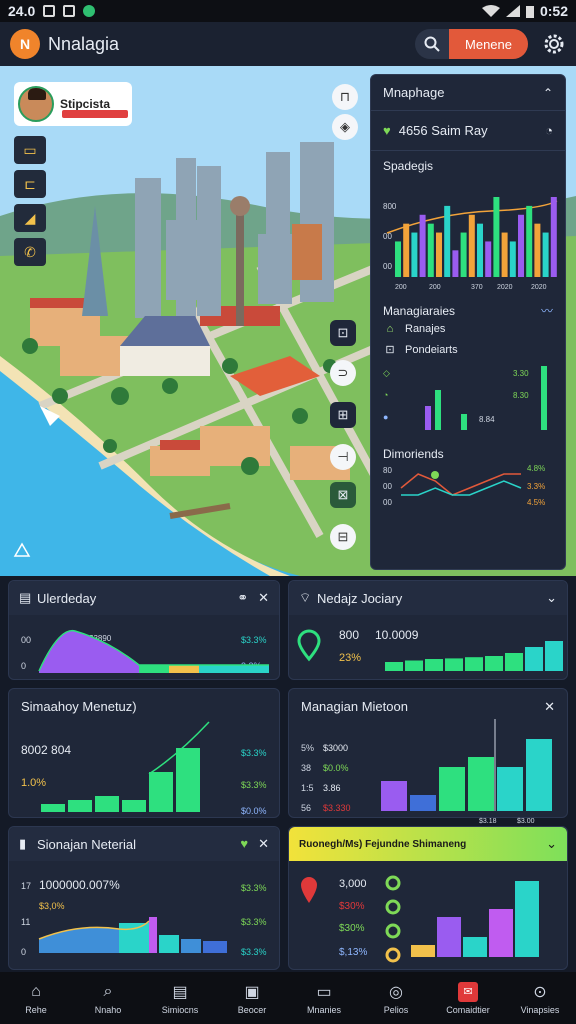 This screenshot has width=576, height=1024. What do you see at coordinates (390, 329) in the screenshot?
I see `home-icon: ⌂` at bounding box center [390, 329].